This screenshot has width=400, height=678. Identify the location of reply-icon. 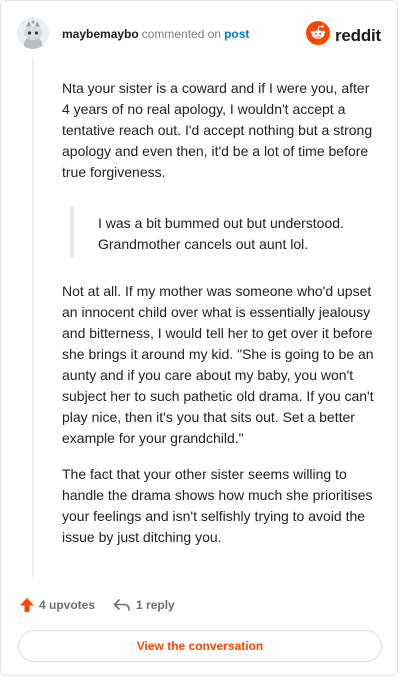
(122, 605).